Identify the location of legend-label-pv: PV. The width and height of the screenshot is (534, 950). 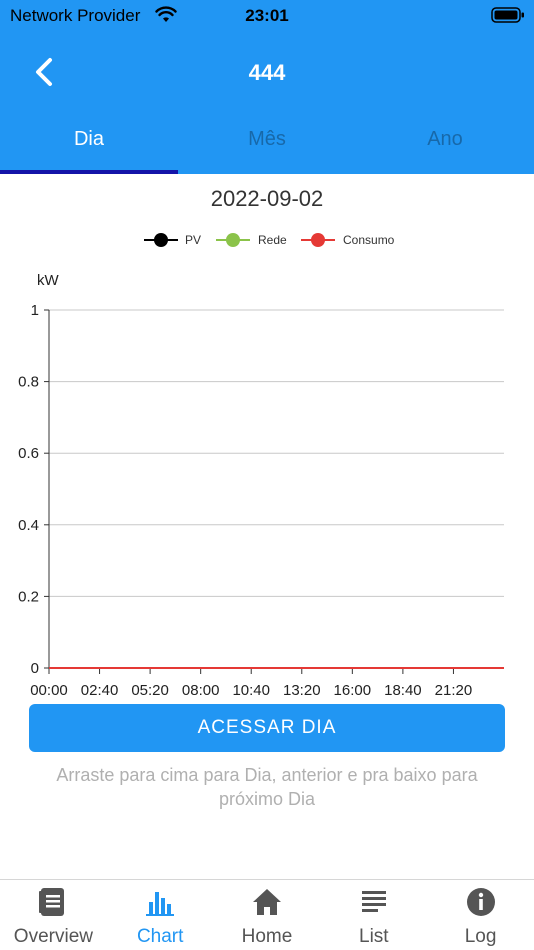
(193, 240).